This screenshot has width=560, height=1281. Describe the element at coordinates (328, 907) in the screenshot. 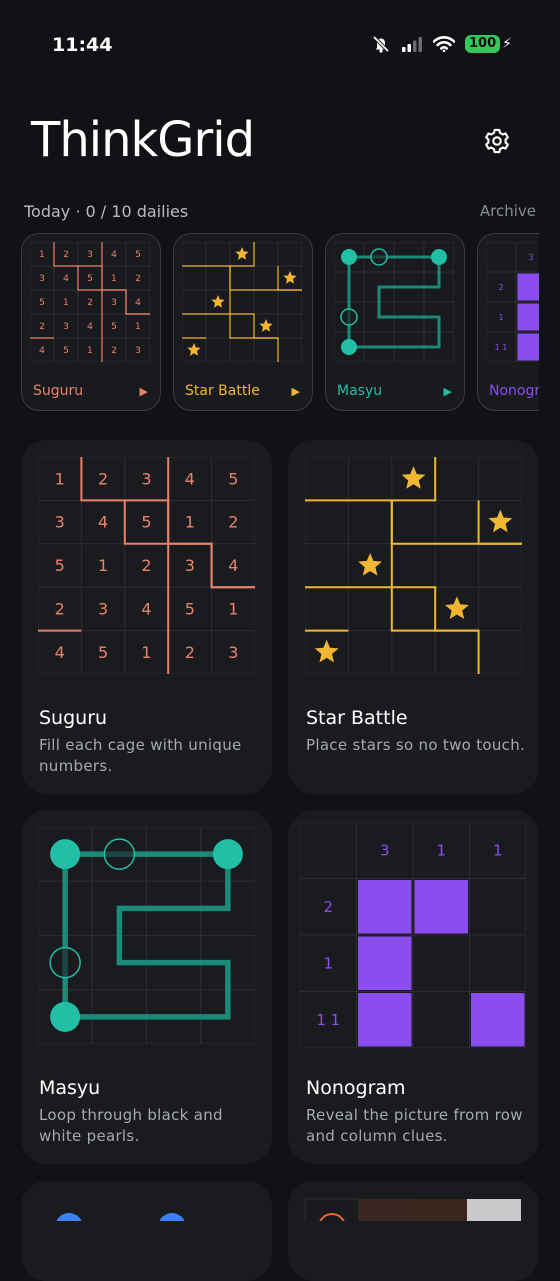

I see `row-clue: 2` at that location.